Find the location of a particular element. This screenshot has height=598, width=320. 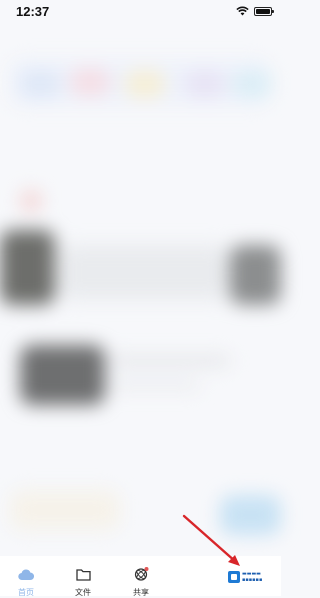

tab-files-label: 文件 is located at coordinates (83, 592).